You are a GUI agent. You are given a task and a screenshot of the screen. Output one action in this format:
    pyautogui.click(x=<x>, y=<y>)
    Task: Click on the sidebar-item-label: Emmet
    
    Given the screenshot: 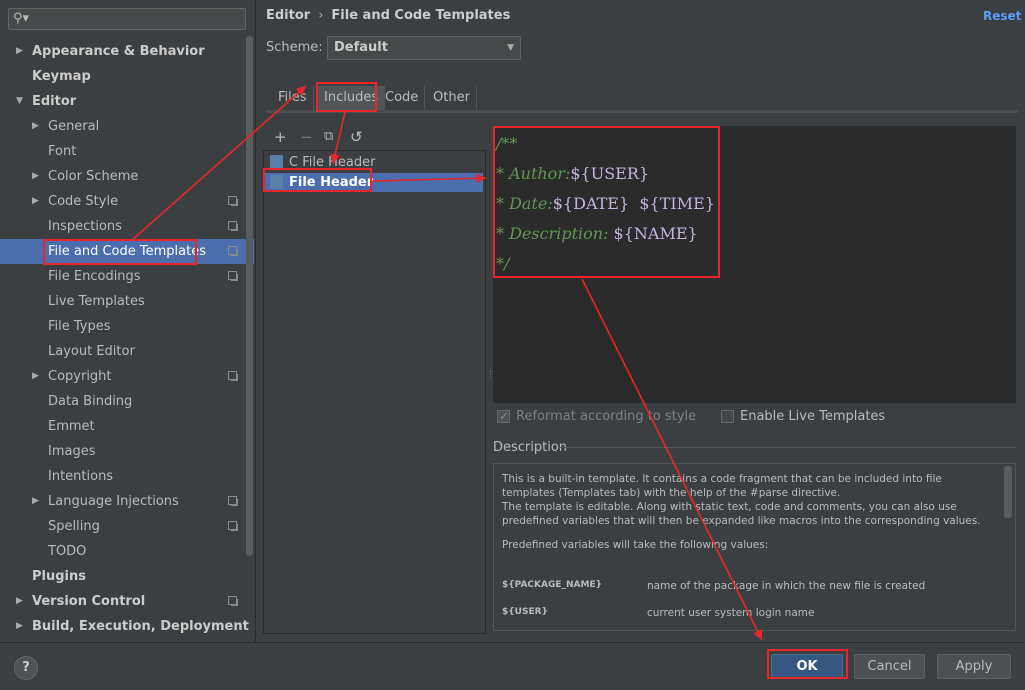 What is the action you would take?
    pyautogui.click(x=71, y=426)
    